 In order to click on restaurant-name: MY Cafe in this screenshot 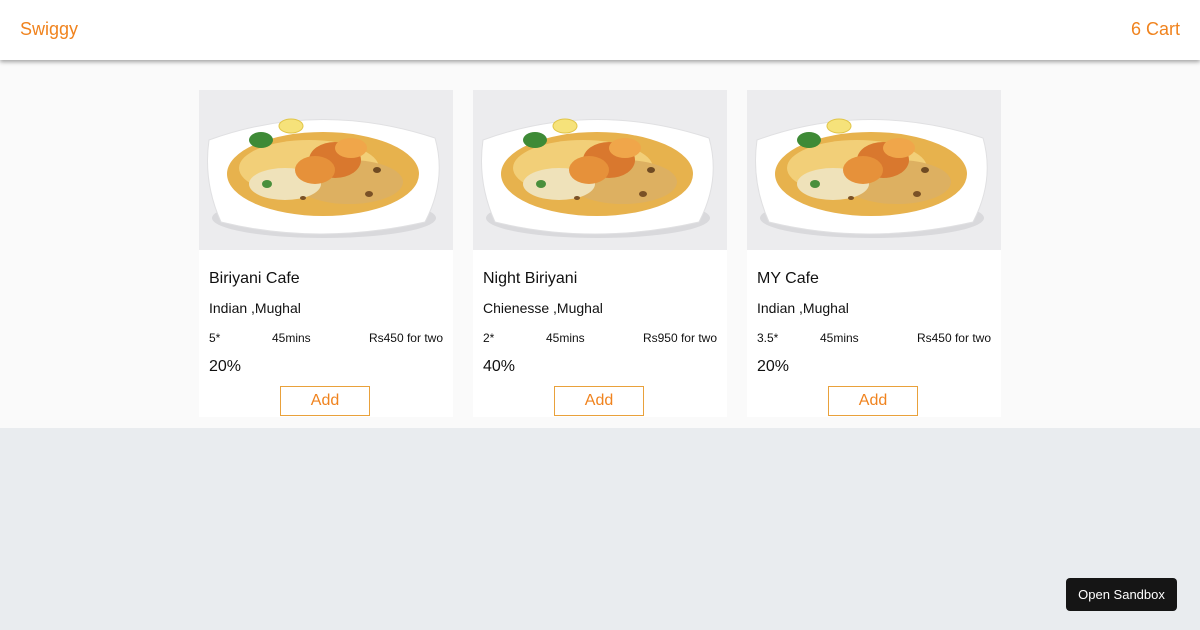, I will do `click(788, 278)`.